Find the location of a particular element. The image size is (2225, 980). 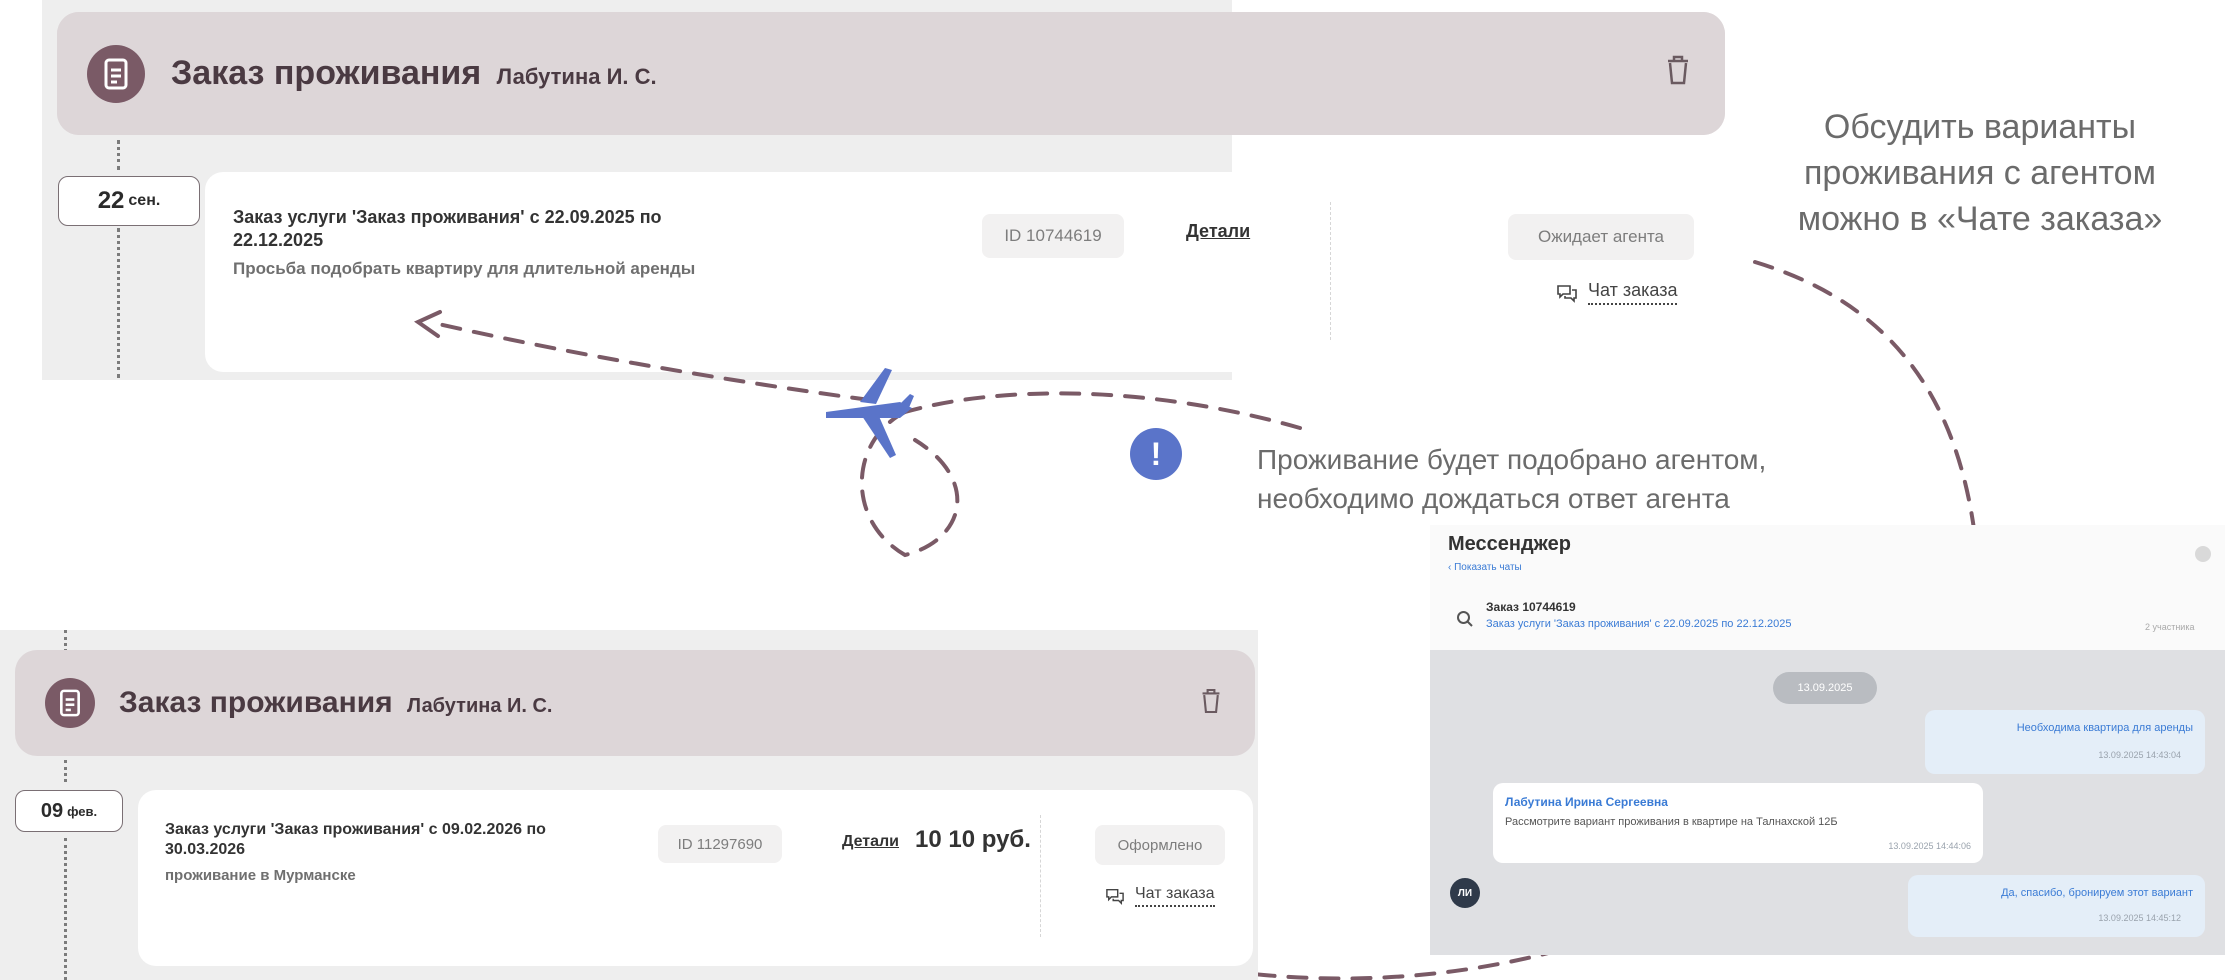

trash-icon is located at coordinates (1211, 703).